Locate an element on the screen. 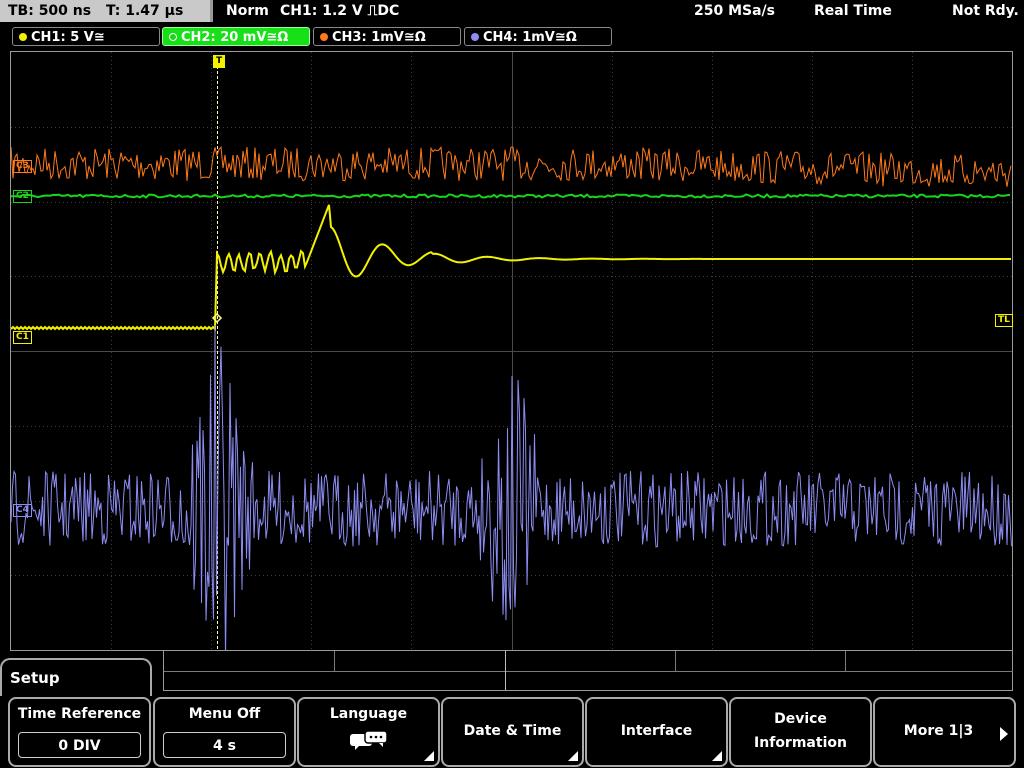 The height and width of the screenshot is (768, 1024). ch2-offset-marker: C2 is located at coordinates (22, 196).